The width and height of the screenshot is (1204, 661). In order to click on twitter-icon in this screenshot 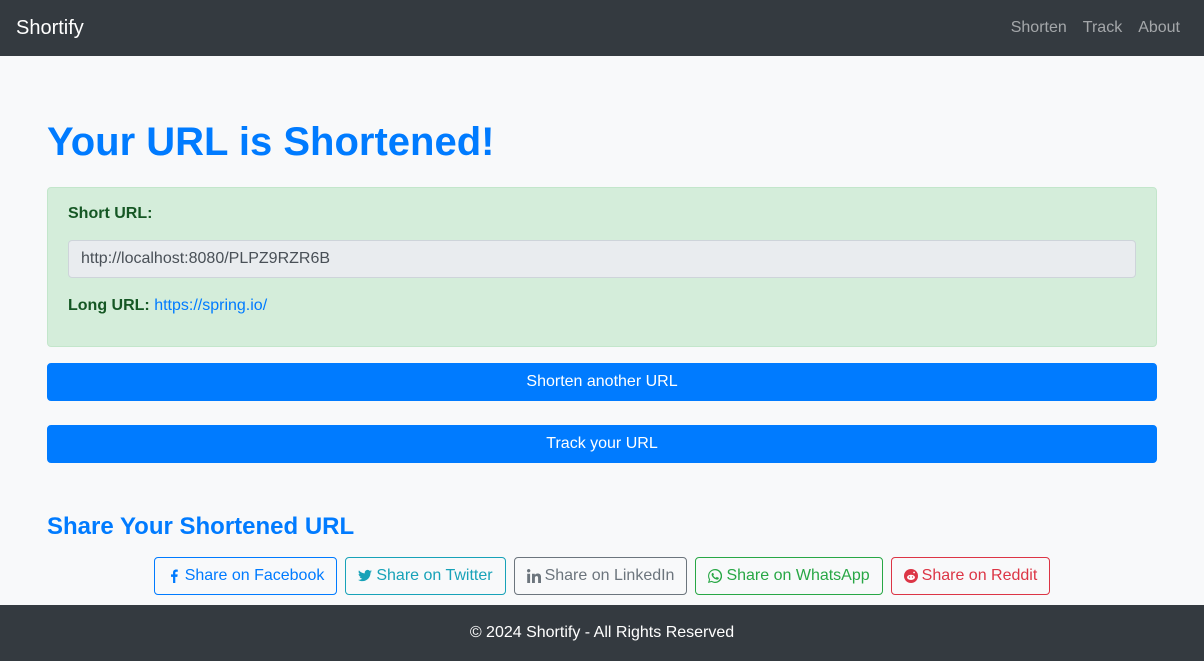, I will do `click(365, 576)`.